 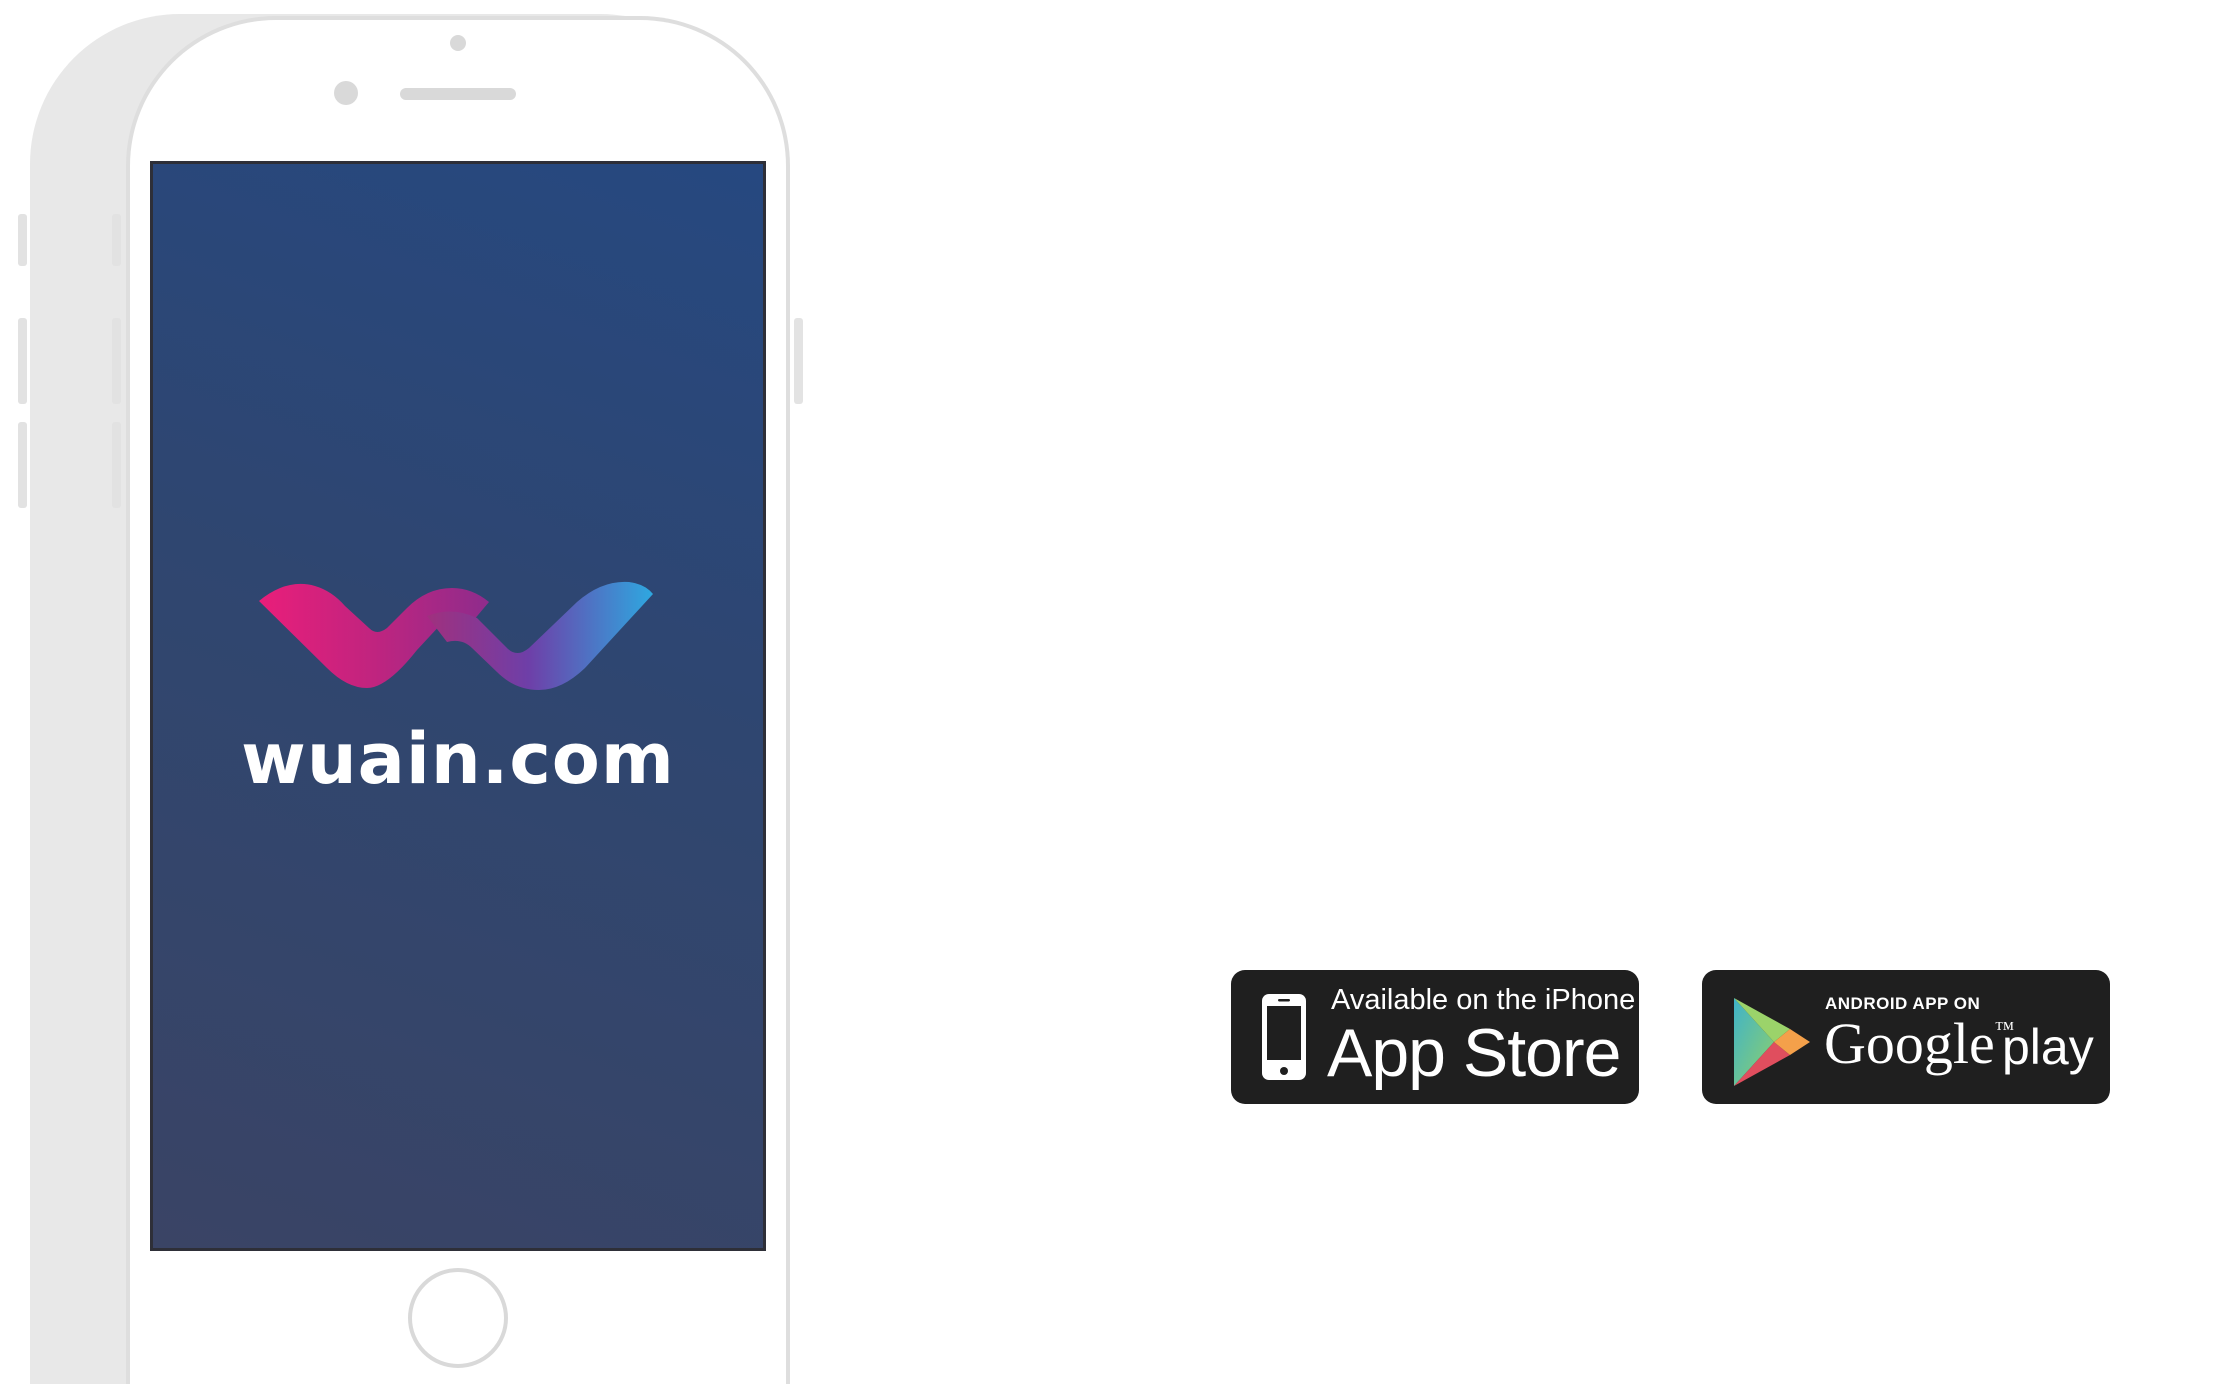 I want to click on earpiece-speaker, so click(x=458, y=94).